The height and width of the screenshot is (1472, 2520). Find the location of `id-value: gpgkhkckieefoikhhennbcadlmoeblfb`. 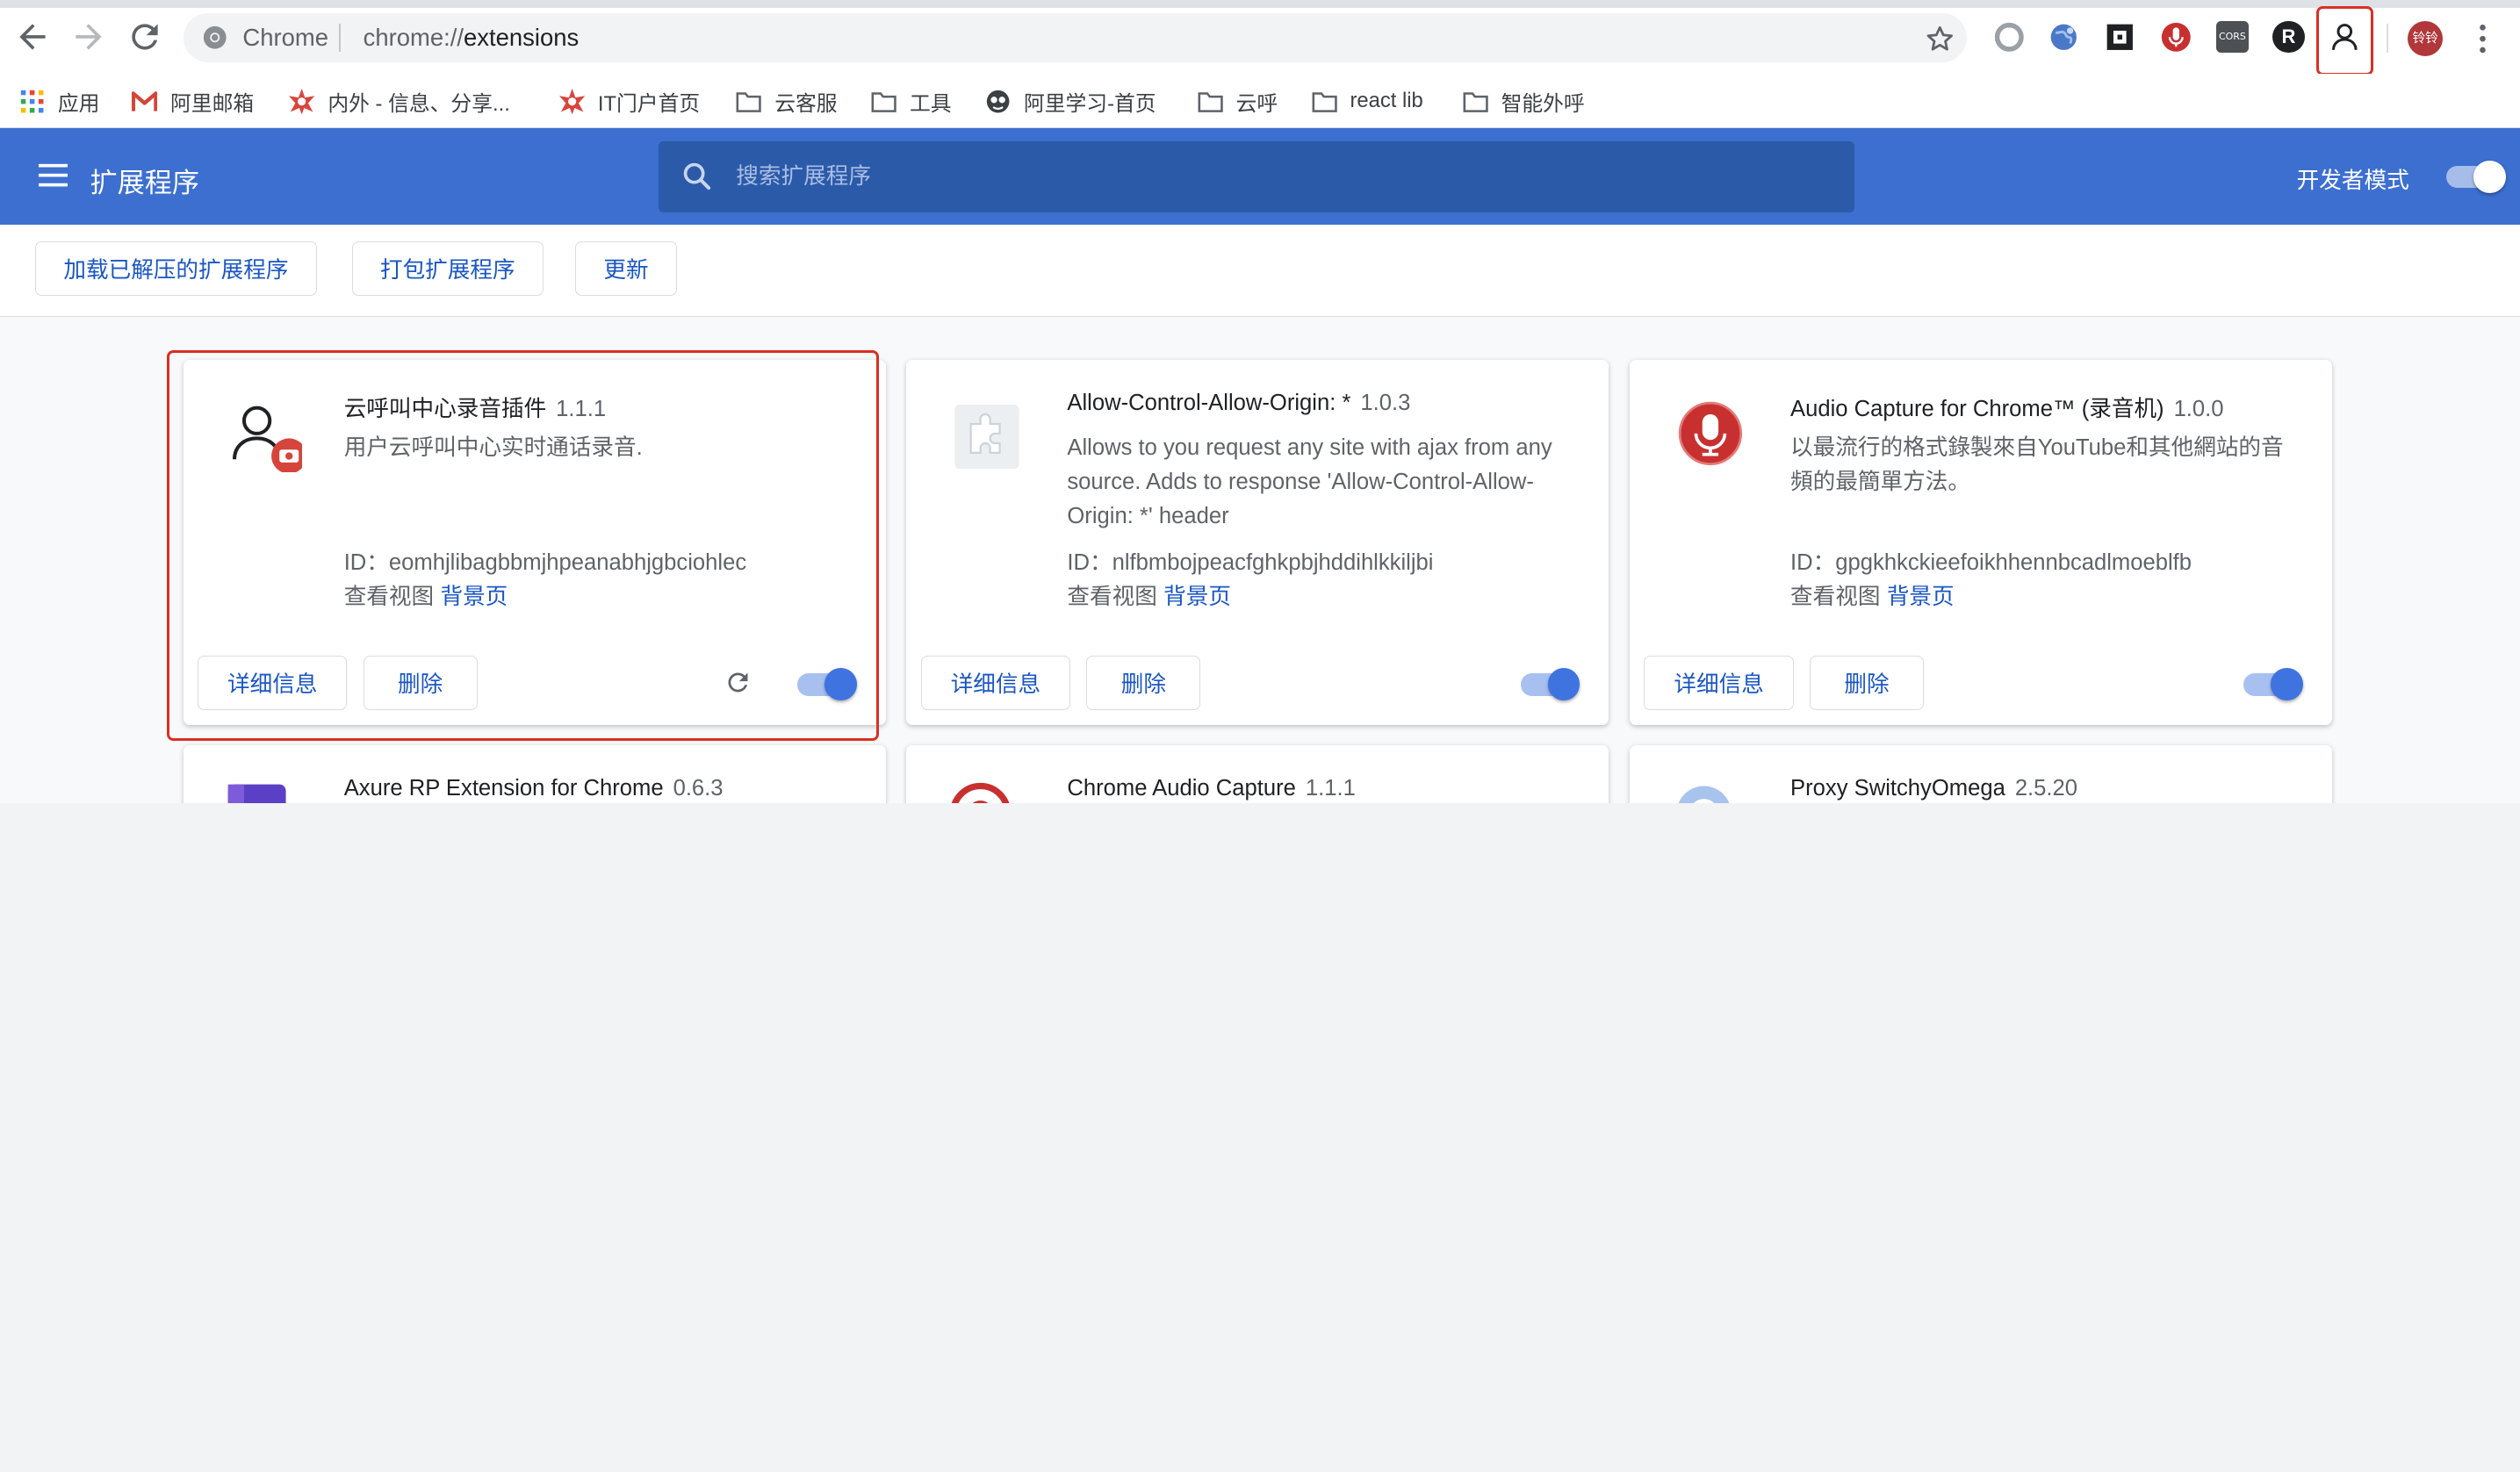

id-value: gpgkhkckieefoikhhennbcadlmoeblfb is located at coordinates (2013, 563).